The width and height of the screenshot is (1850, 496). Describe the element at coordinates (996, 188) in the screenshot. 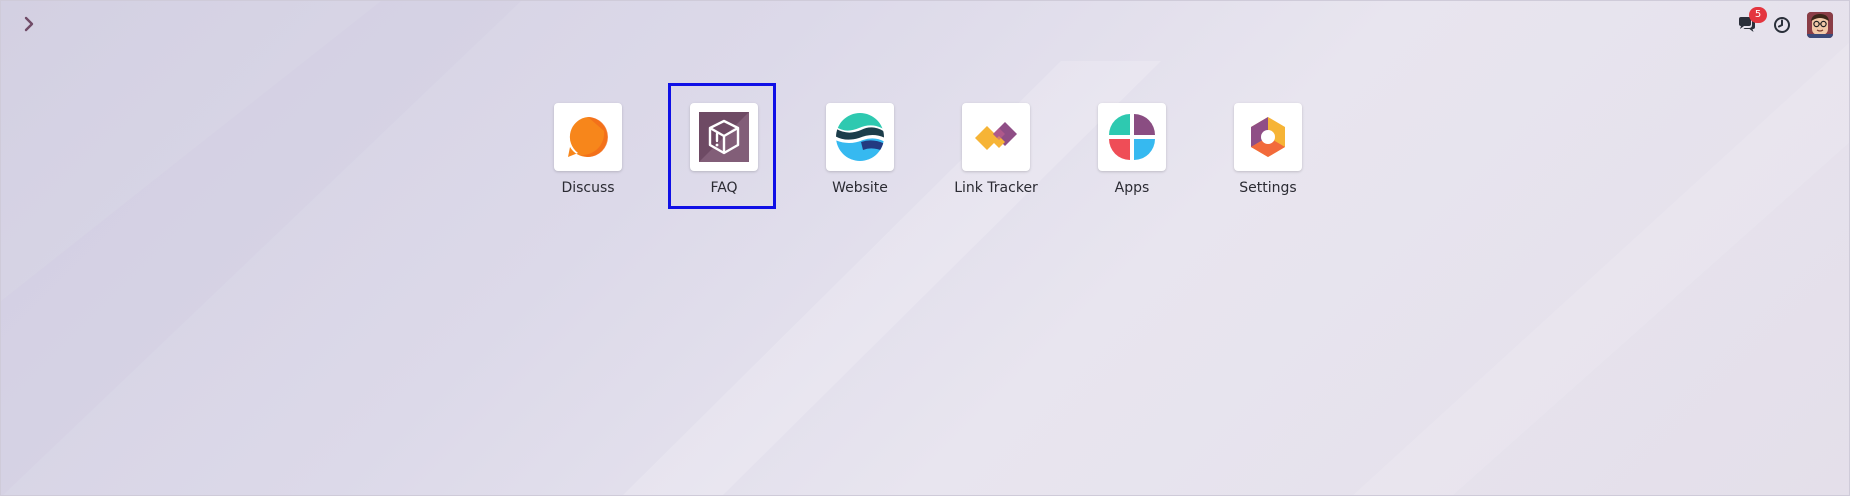

I see `app-label: Link Tracker` at that location.